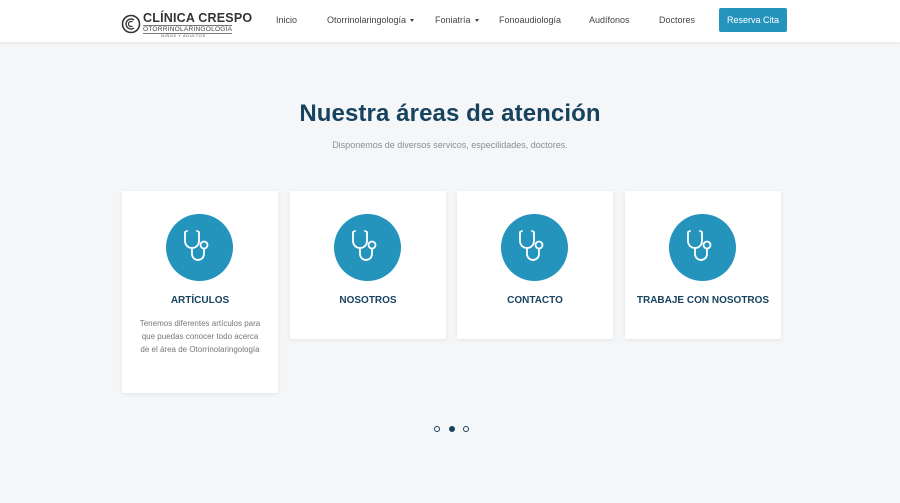 Image resolution: width=900 pixels, height=503 pixels. What do you see at coordinates (183, 35) in the screenshot?
I see `logo-tagline: NIÑOS Y ADULTOS` at bounding box center [183, 35].